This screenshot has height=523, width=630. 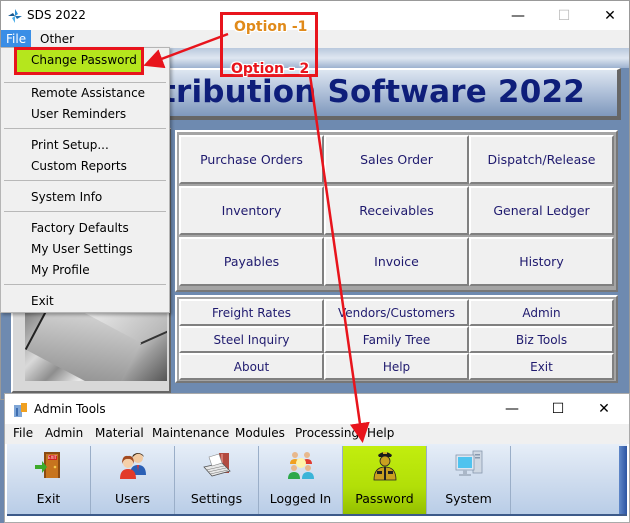 I want to click on purchase-orders-button: Purchase Orders, so click(x=251, y=159).